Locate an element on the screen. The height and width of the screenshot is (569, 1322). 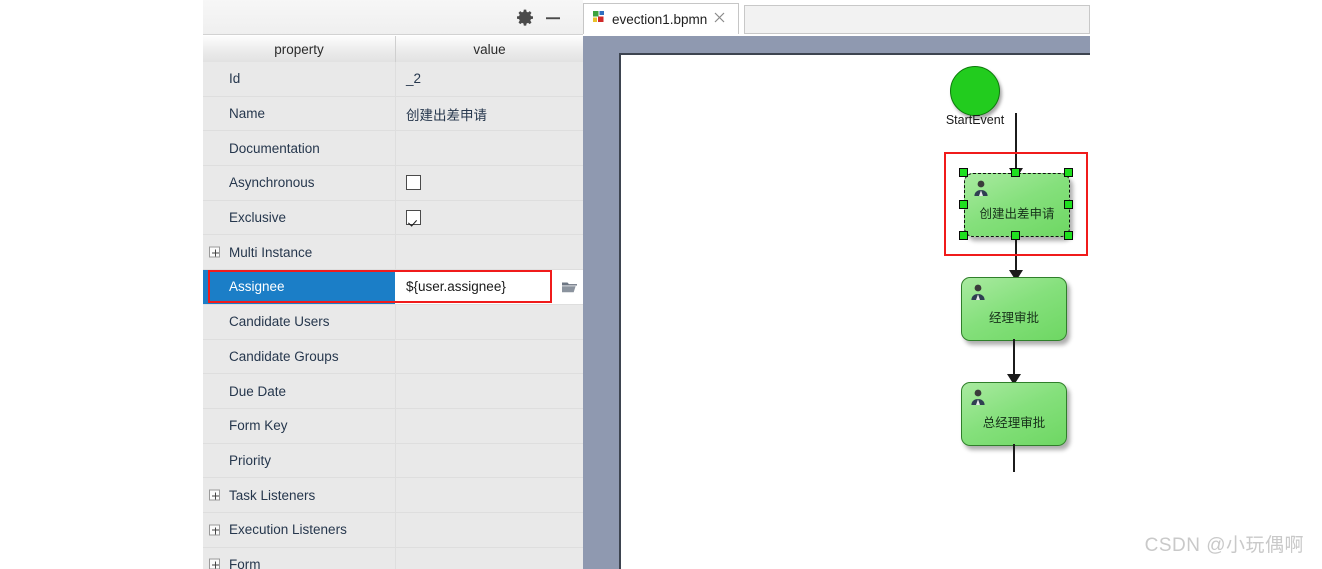
minimize-icon is located at coordinates (553, 18).